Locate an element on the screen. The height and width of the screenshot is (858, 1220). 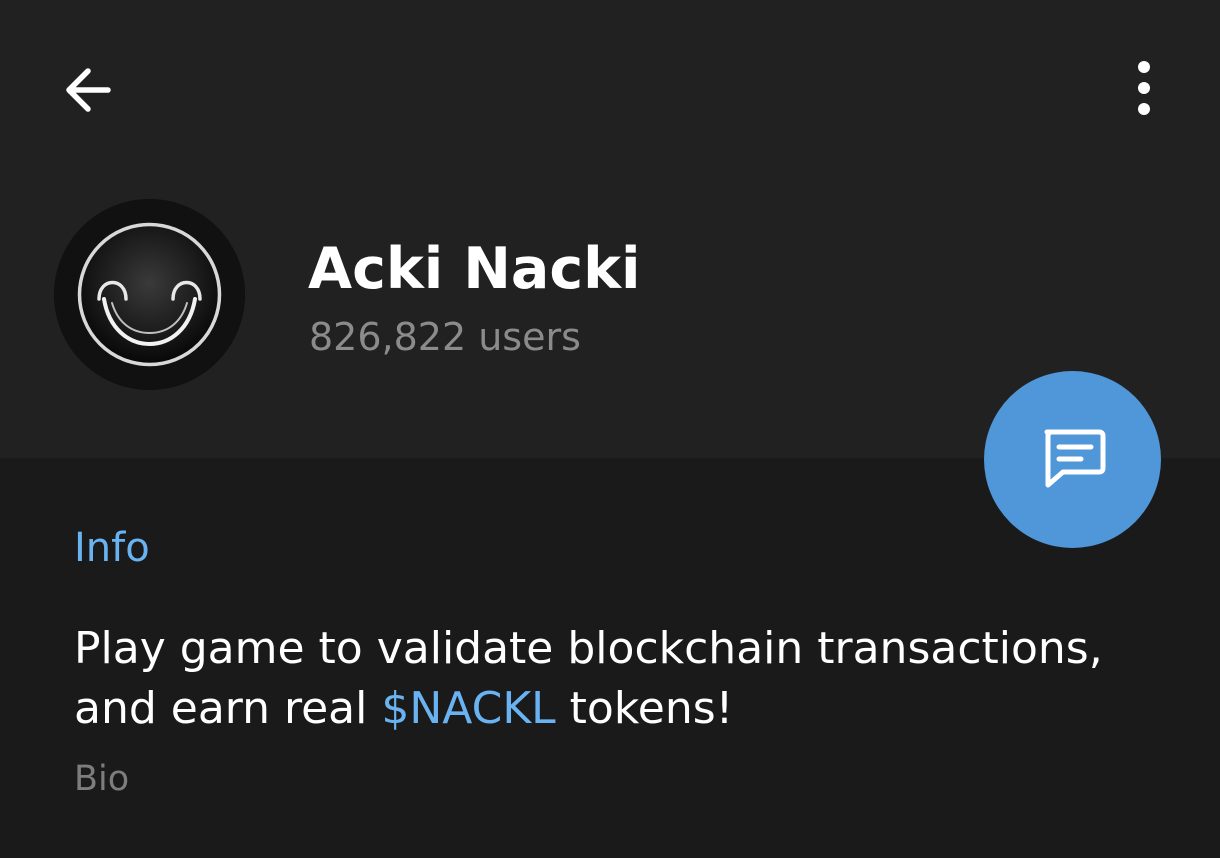
message-icon is located at coordinates (1073, 460).